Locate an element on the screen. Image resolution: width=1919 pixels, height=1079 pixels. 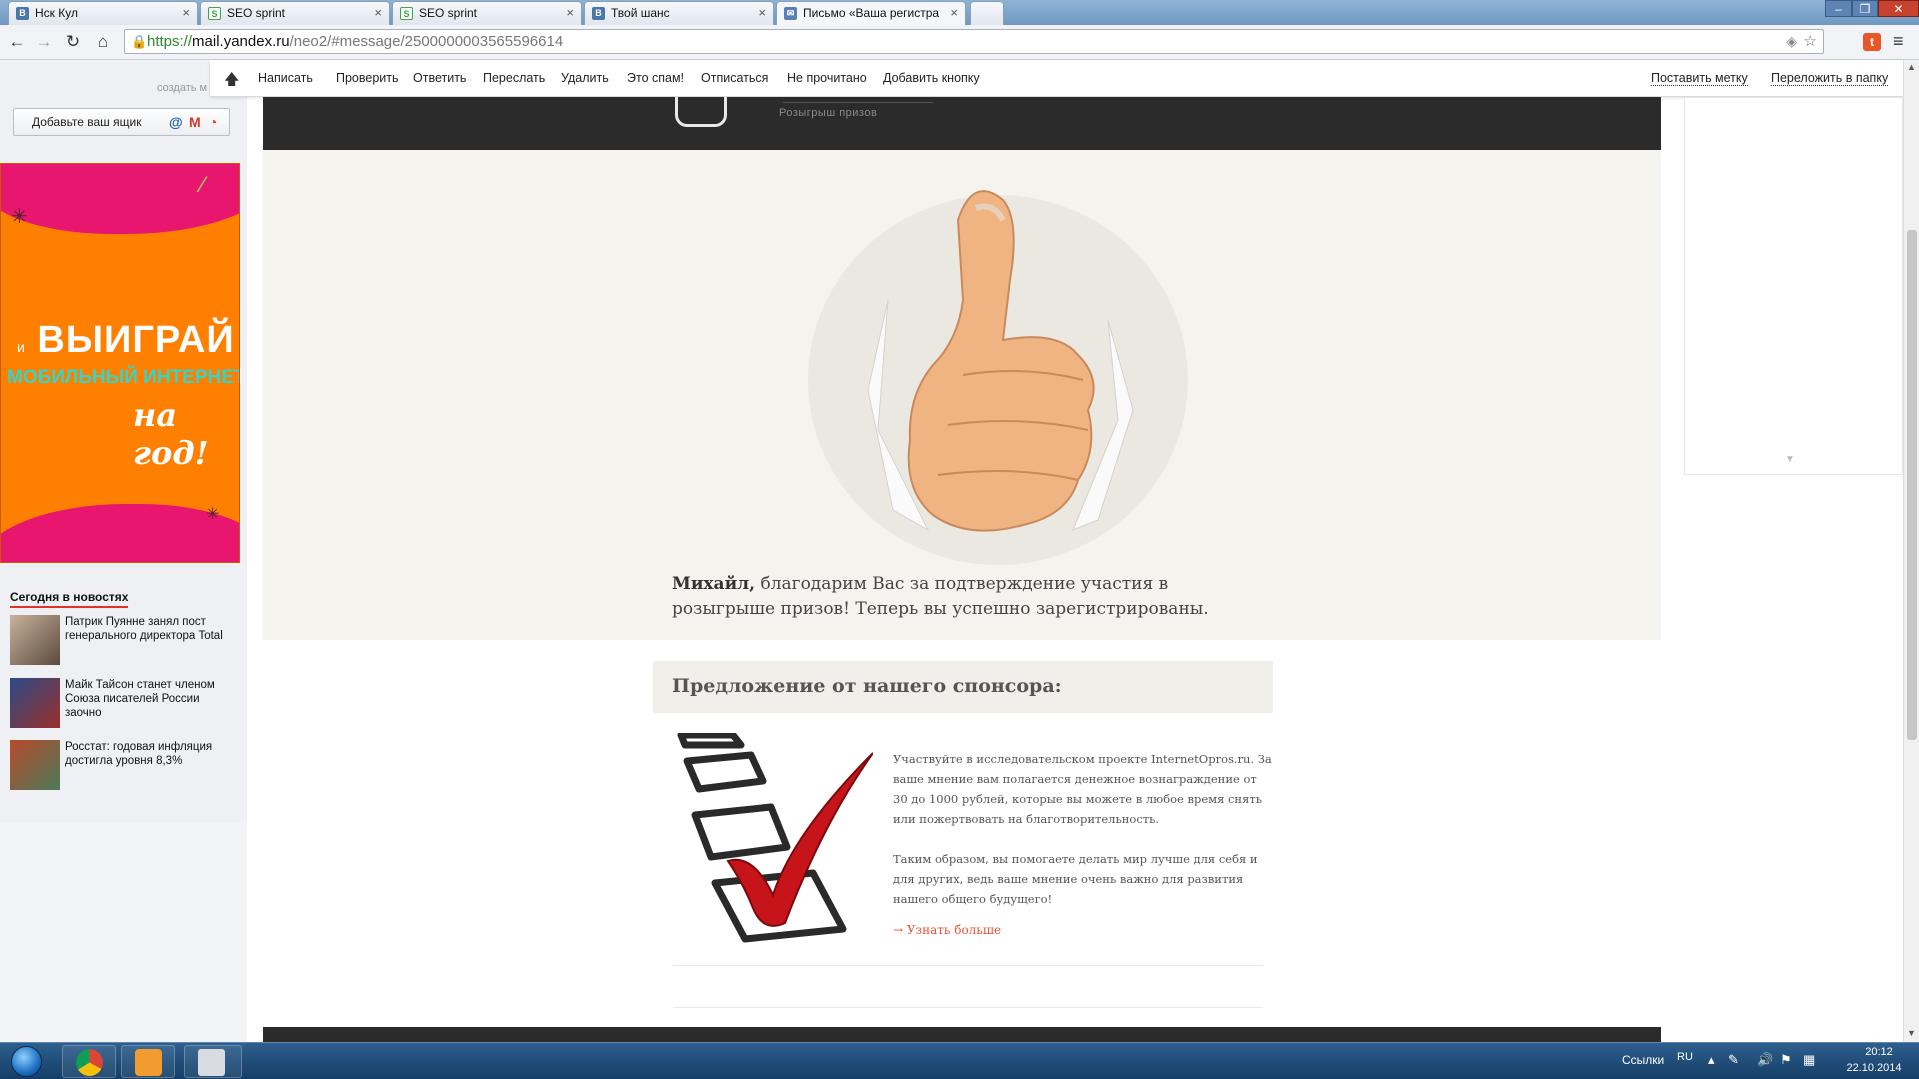
forward-button: Переслать is located at coordinates (514, 78).